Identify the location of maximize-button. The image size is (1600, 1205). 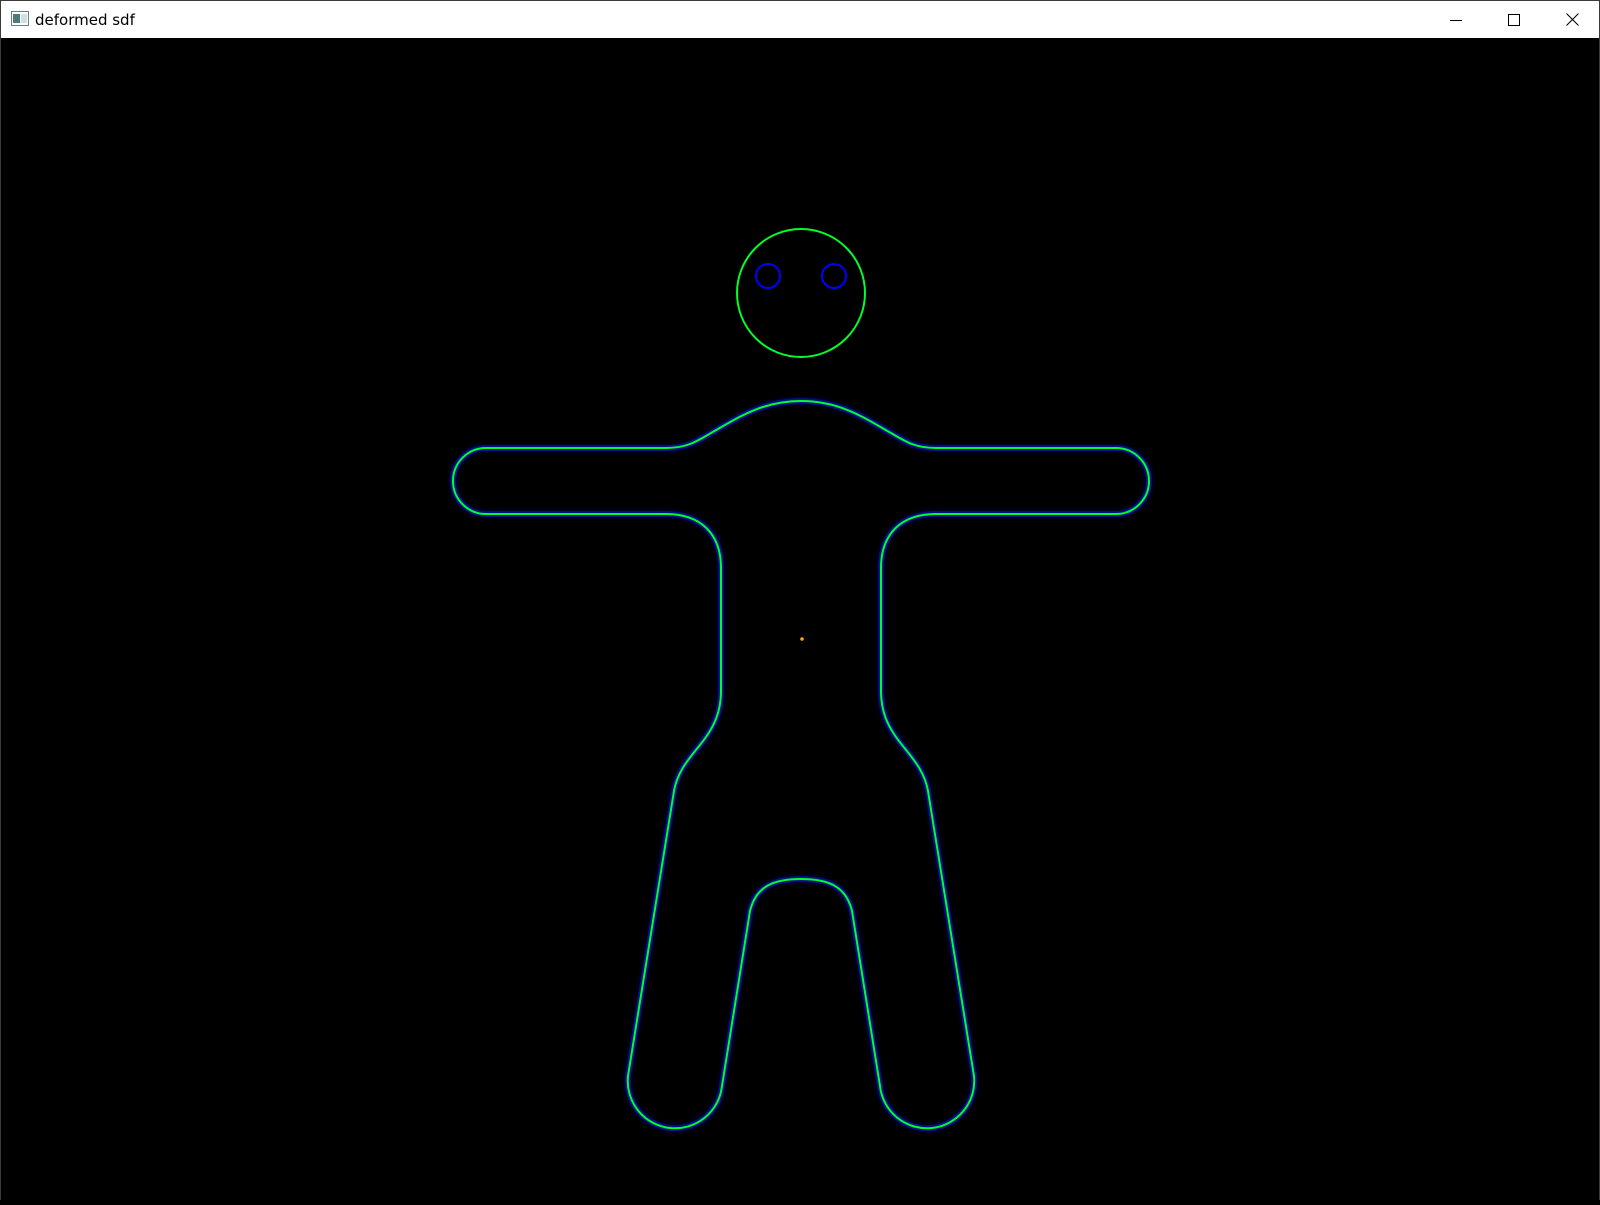
(1514, 19).